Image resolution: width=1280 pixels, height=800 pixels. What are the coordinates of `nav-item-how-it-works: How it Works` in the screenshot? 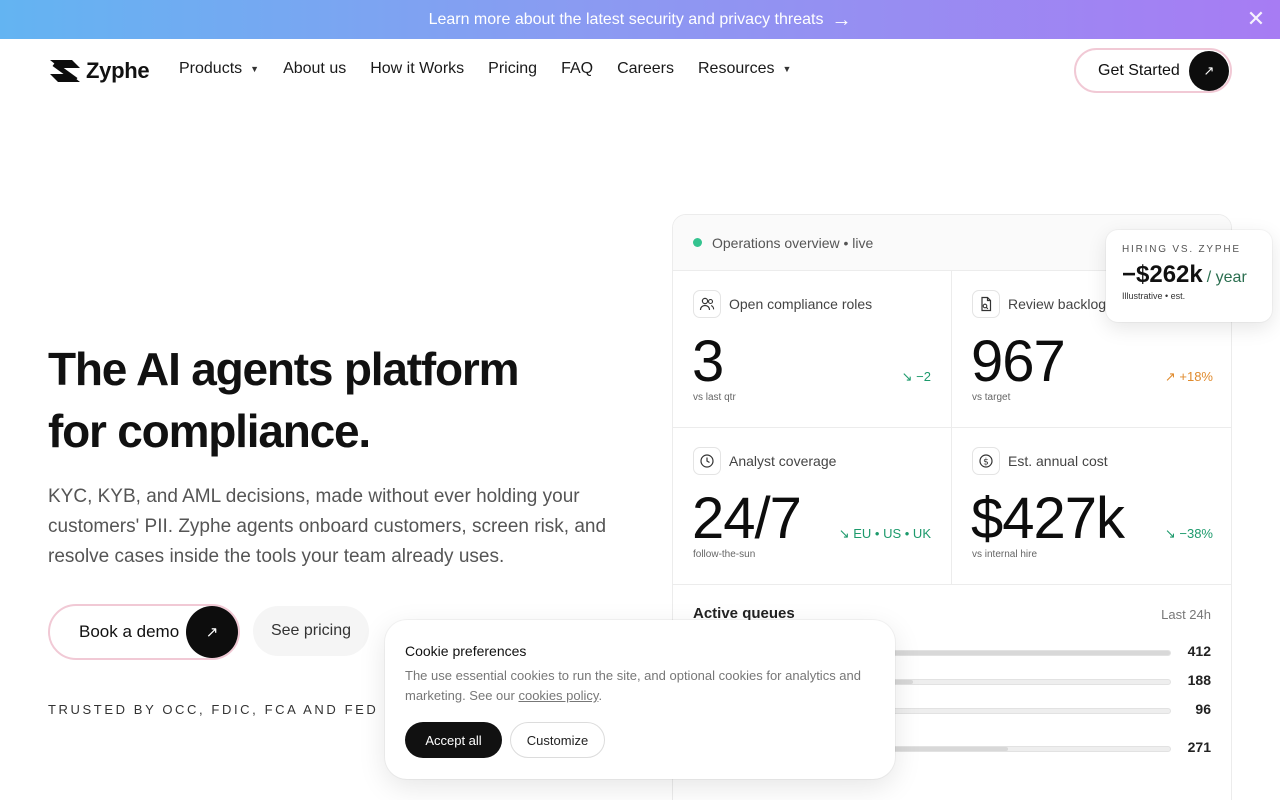 It's located at (417, 69).